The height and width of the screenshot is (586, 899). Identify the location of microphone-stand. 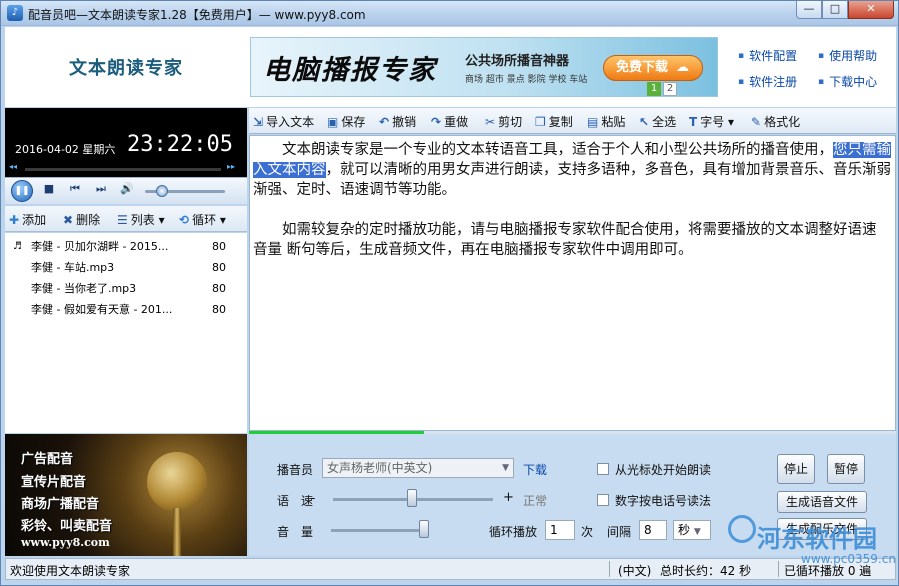
(177, 532).